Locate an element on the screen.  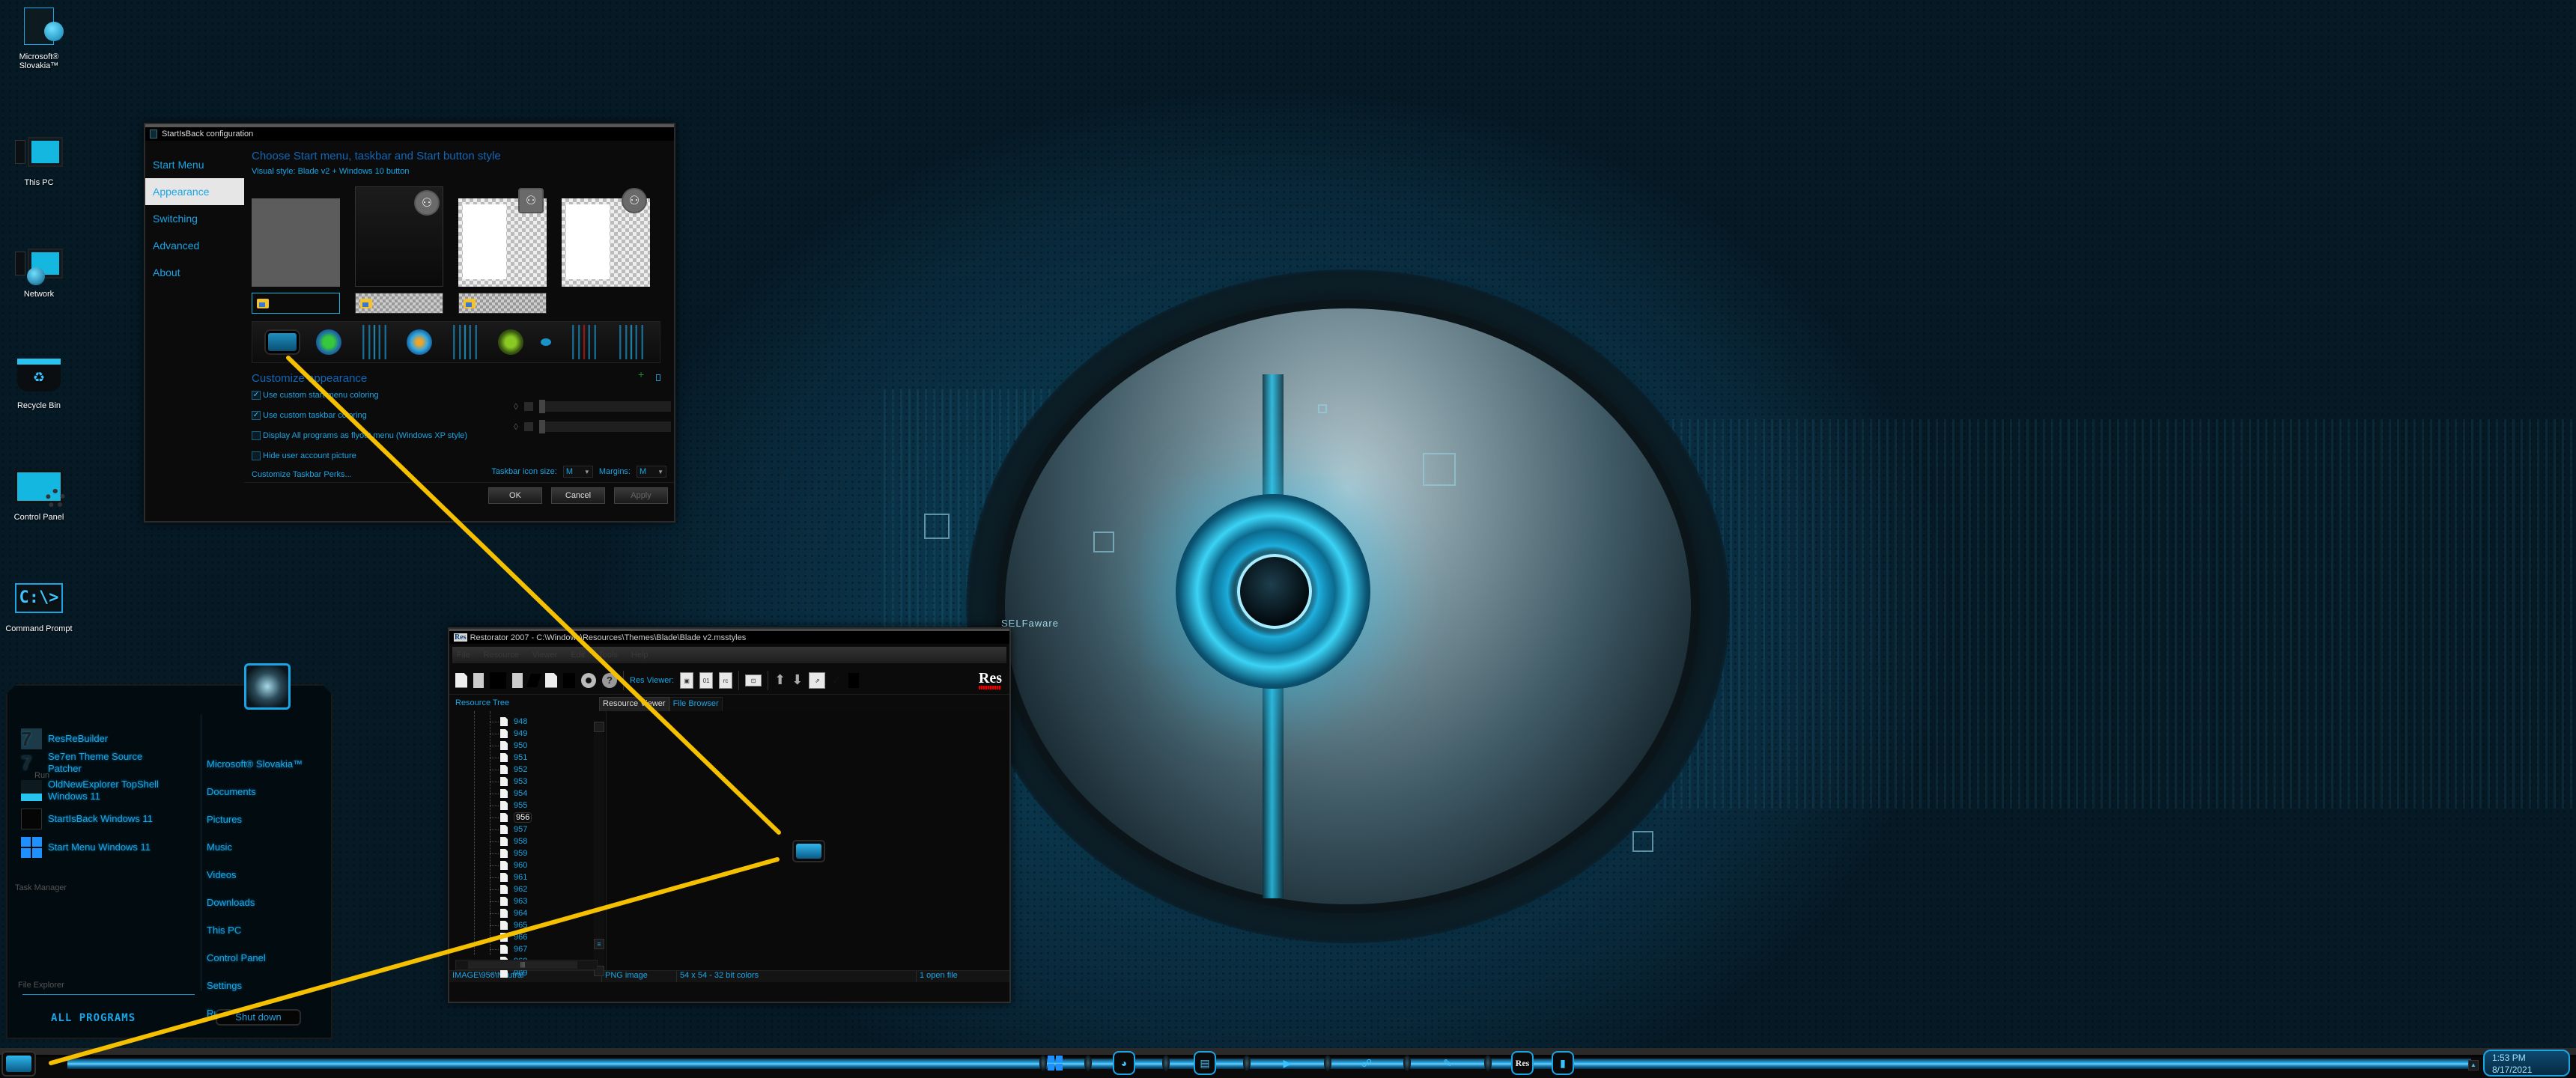
style-option-windows-plain: ⚇ is located at coordinates (606, 237).